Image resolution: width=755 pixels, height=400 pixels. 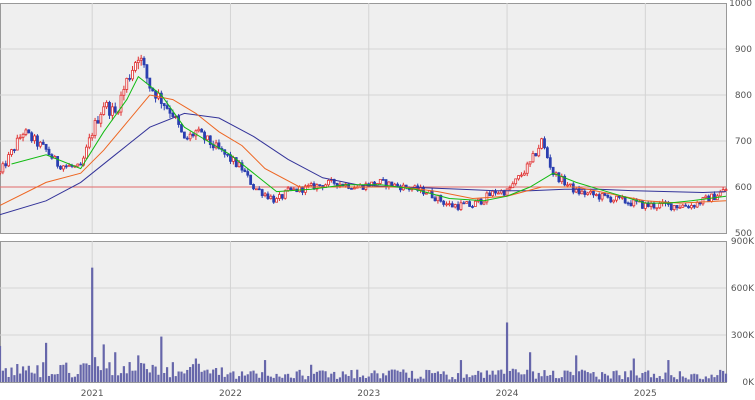 What do you see at coordinates (748, 383) in the screenshot?
I see `volume-y-tick-label: 0K` at bounding box center [748, 383].